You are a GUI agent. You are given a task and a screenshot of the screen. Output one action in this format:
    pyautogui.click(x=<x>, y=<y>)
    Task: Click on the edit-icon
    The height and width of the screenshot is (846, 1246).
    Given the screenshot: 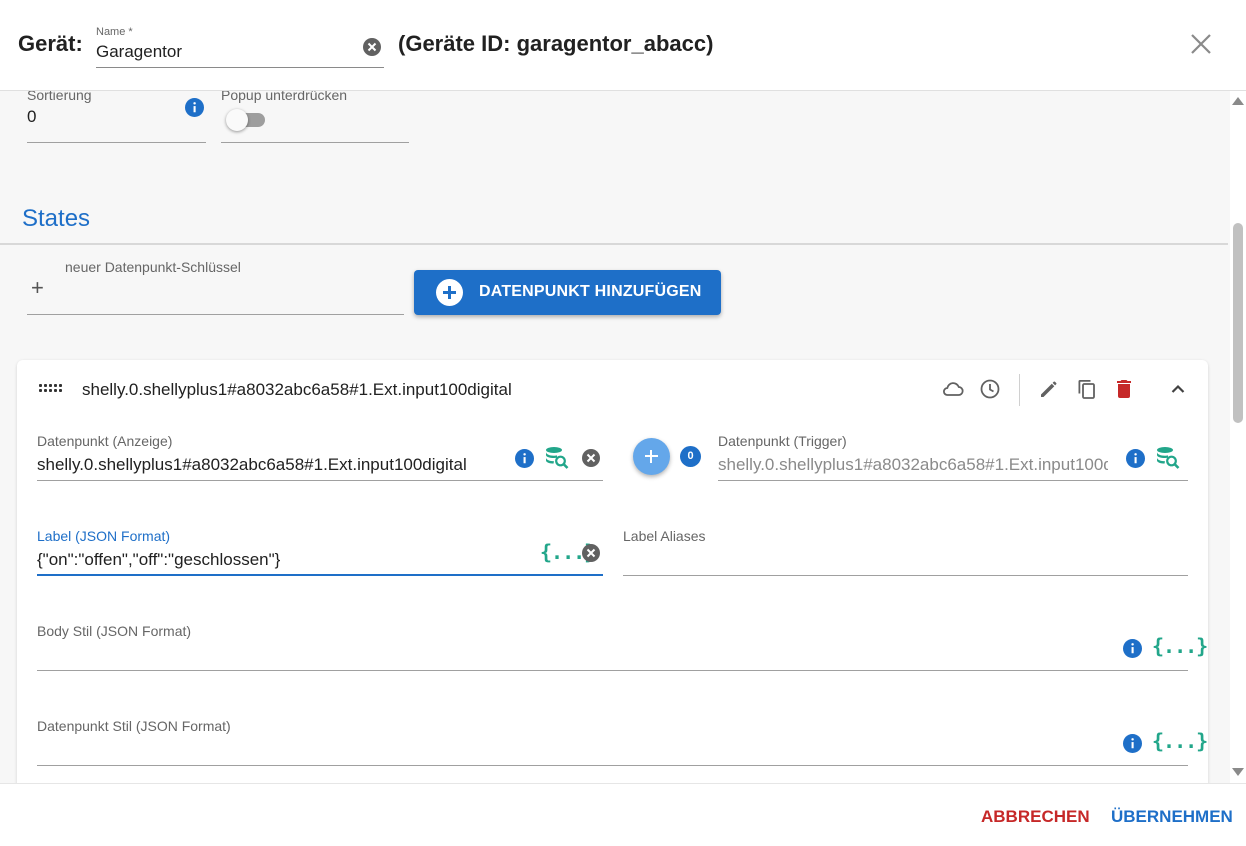 What is the action you would take?
    pyautogui.click(x=1049, y=389)
    